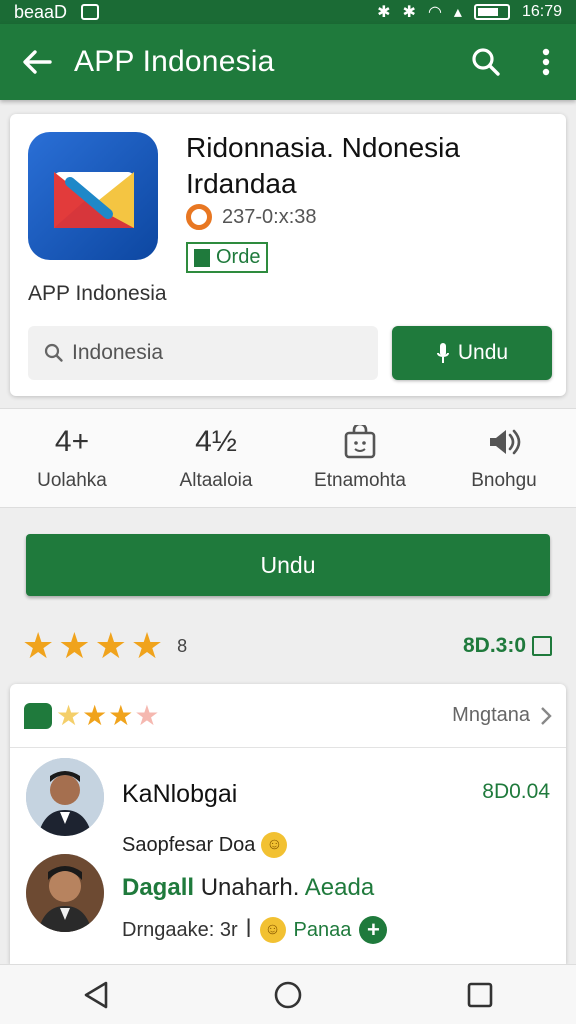  I want to click on reviews-stars: ★ ★ ★ ★, so click(107, 715).